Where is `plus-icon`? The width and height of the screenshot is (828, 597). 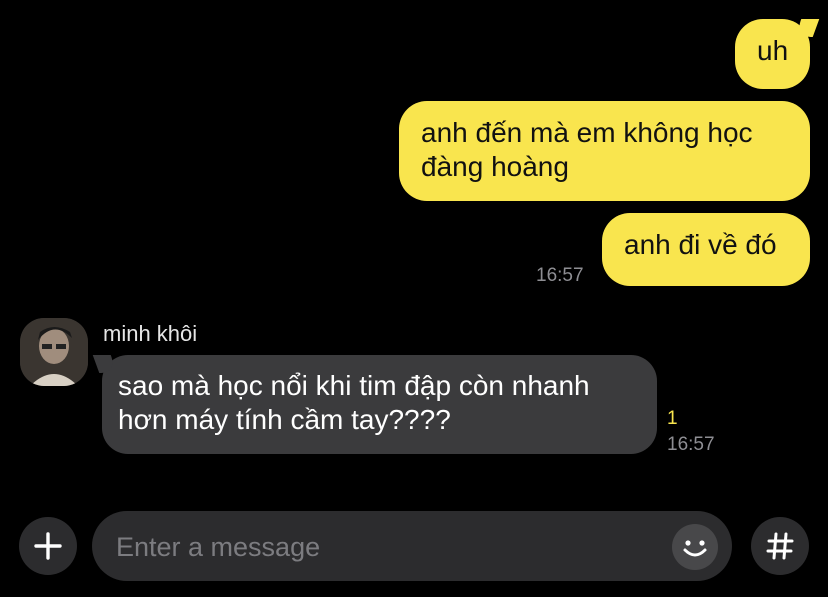 plus-icon is located at coordinates (48, 546).